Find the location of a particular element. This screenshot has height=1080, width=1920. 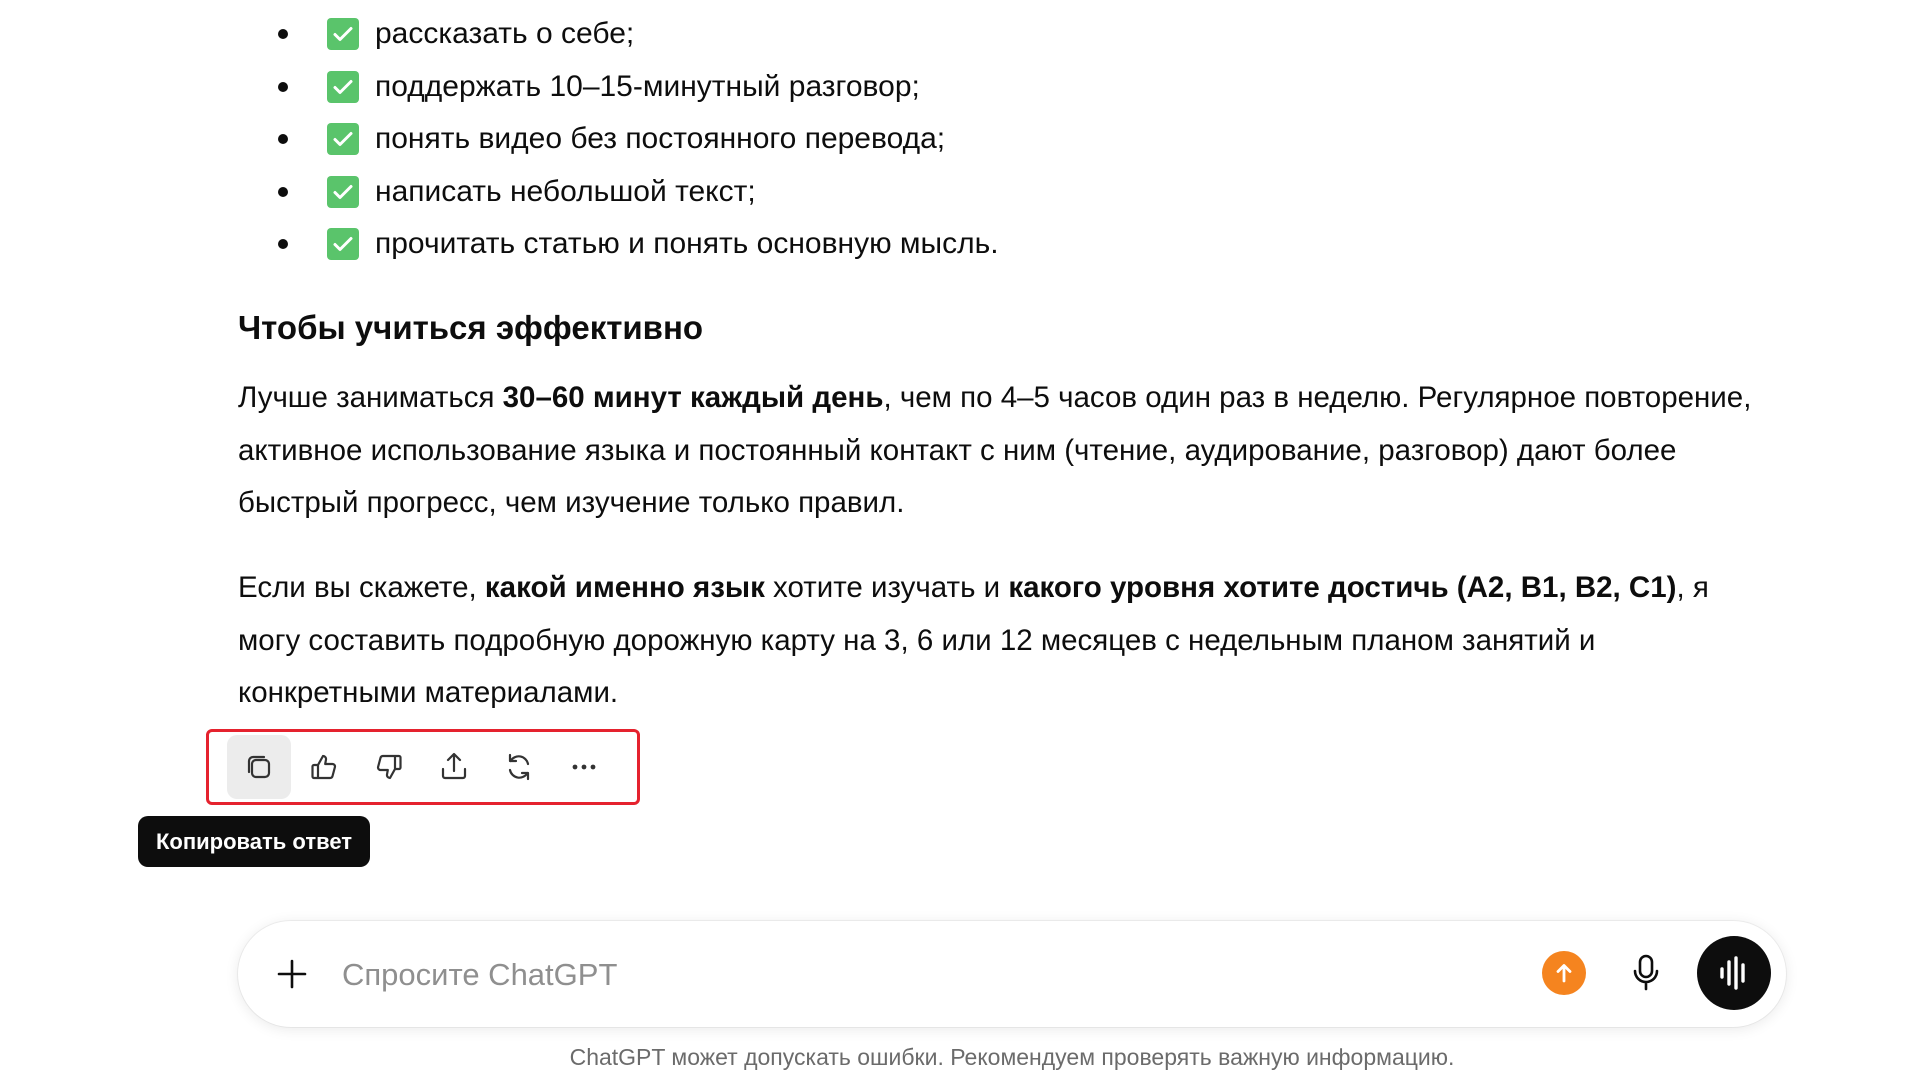

text-run: Лучше заниматься is located at coordinates (370, 397).